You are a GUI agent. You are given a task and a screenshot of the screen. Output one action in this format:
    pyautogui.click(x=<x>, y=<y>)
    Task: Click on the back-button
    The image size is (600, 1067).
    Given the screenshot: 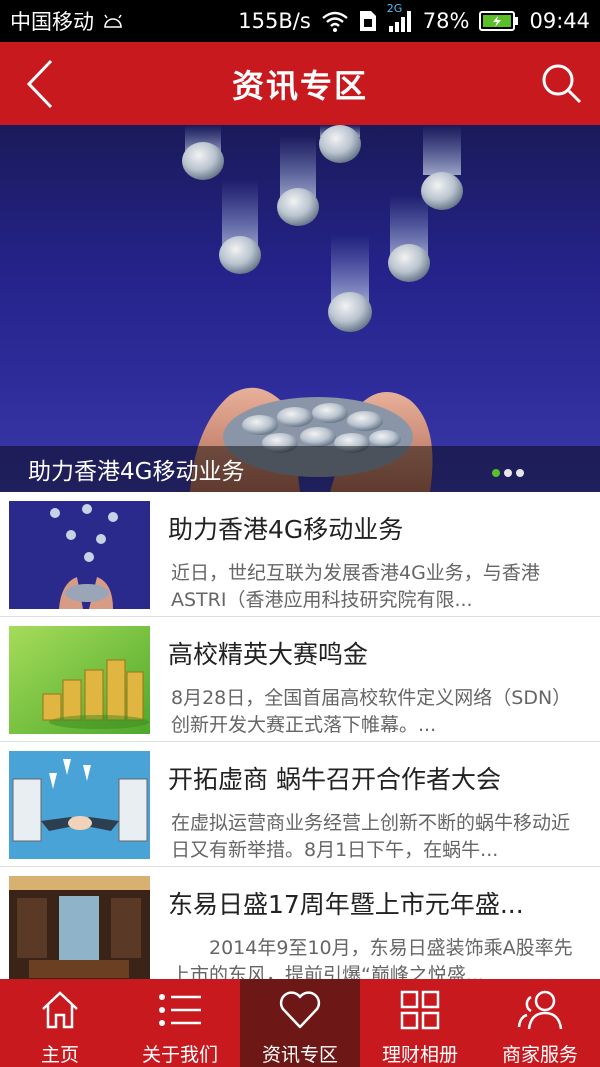 What is the action you would take?
    pyautogui.click(x=40, y=84)
    